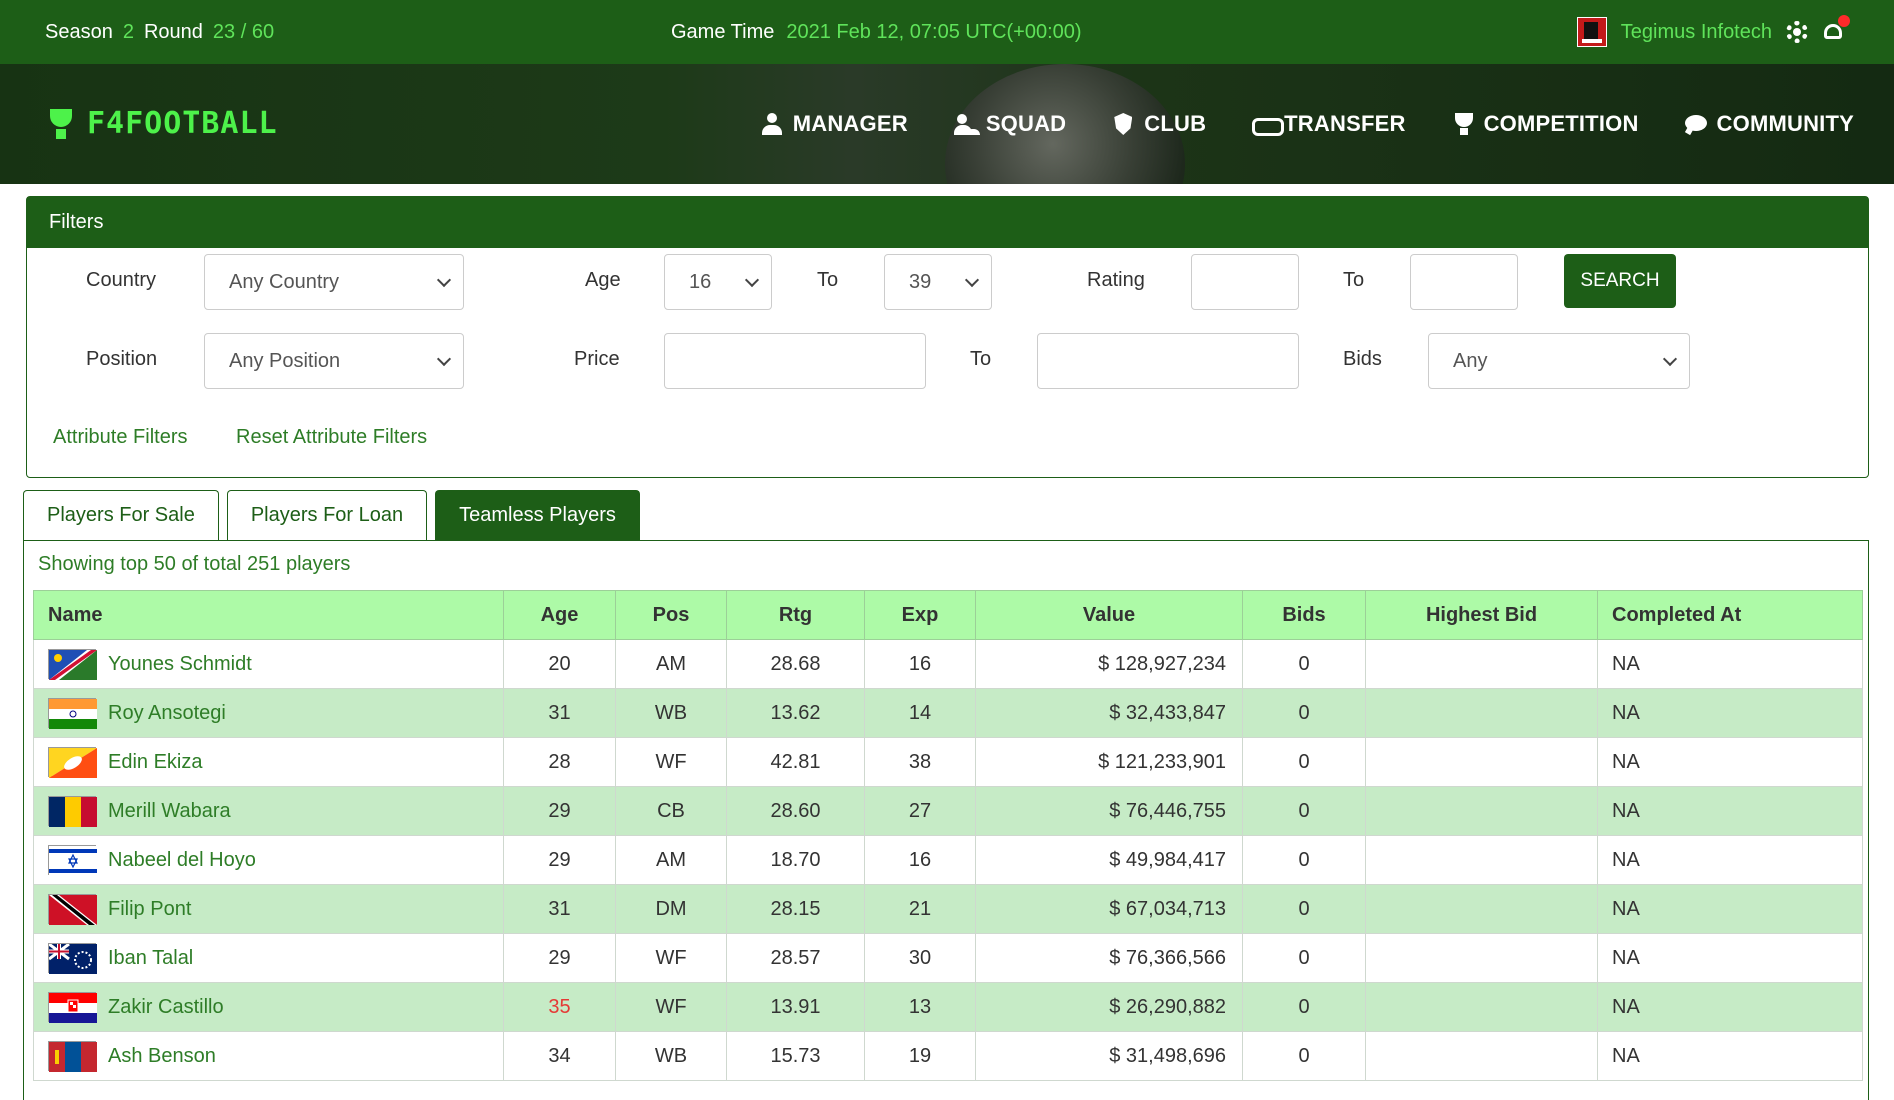 The height and width of the screenshot is (1100, 1894). I want to click on player-name-link: Filip Pont, so click(149, 909).